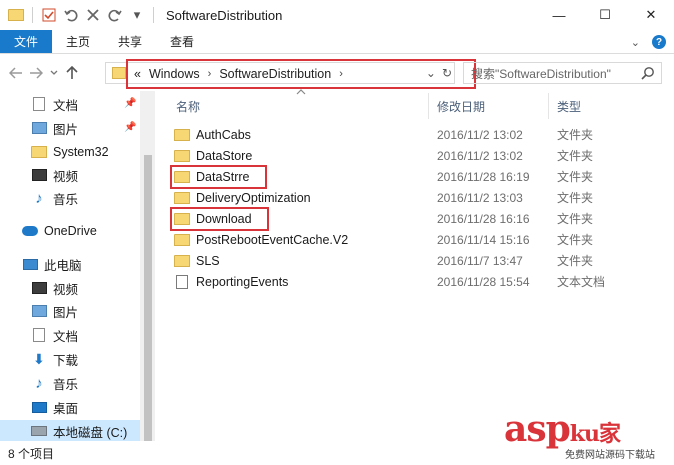 The image size is (674, 465). Describe the element at coordinates (85, 407) in the screenshot. I see `sidebar-item-desktop: 桌面` at that location.